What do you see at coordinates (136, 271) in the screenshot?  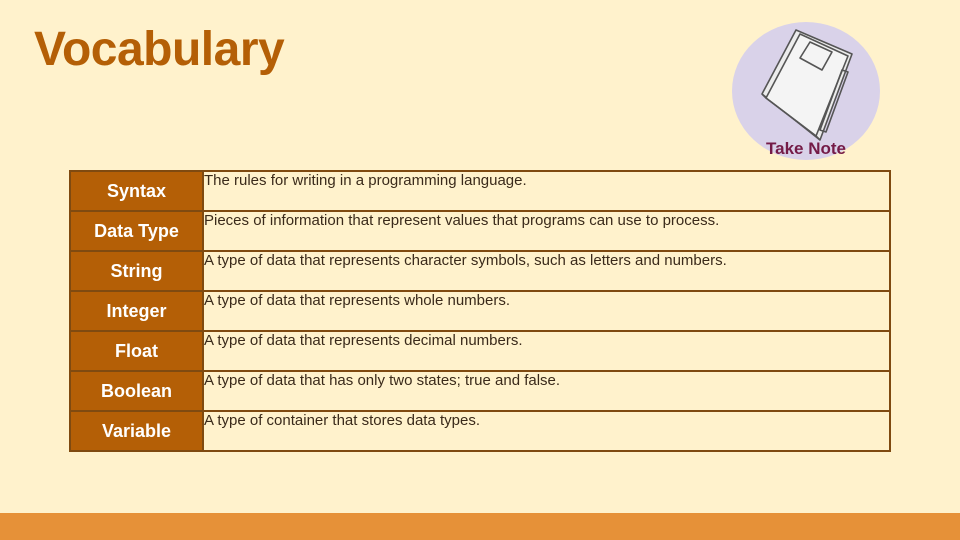 I see `vocab-term: String` at bounding box center [136, 271].